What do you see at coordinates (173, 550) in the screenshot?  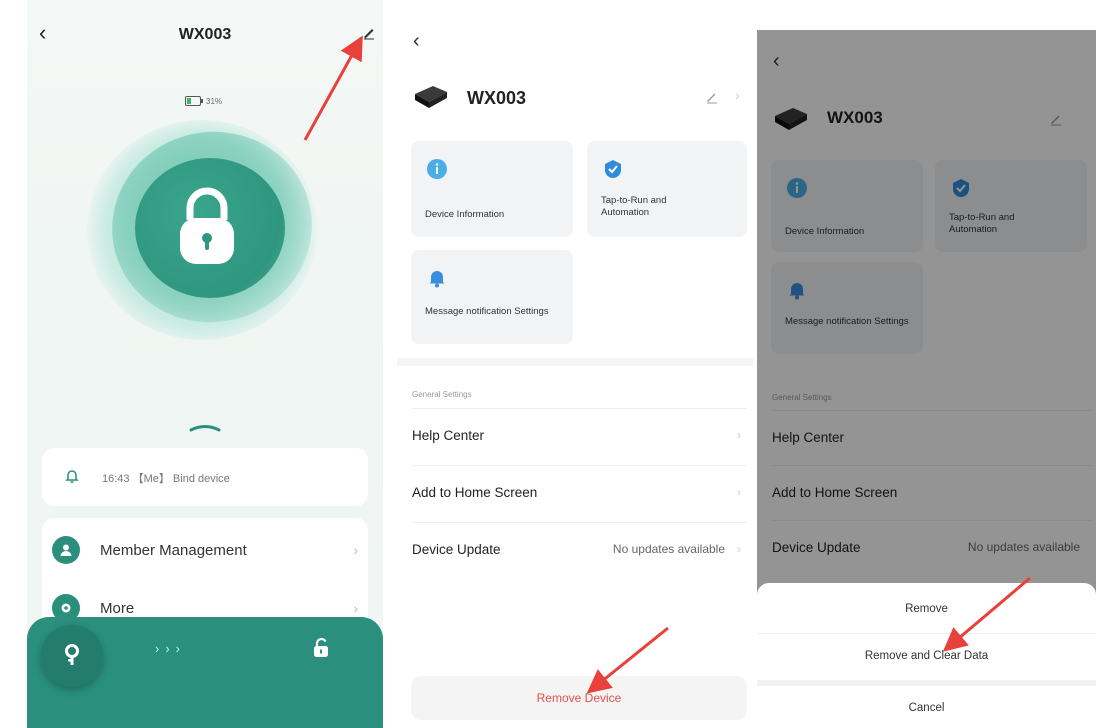 I see `member-management-label: Member Management` at bounding box center [173, 550].